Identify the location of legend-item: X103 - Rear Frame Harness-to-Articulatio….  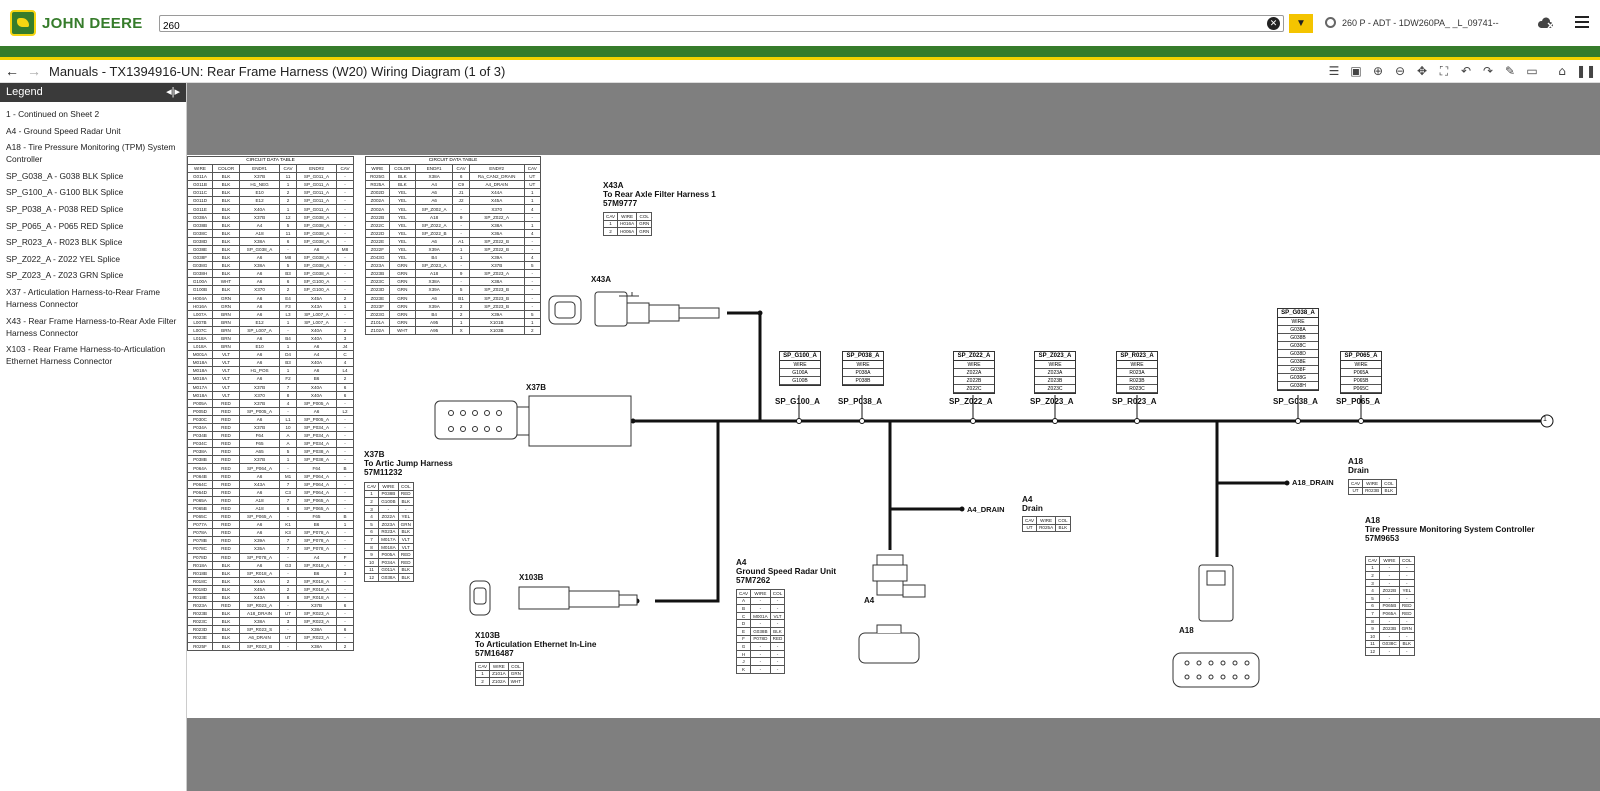
(93, 355).